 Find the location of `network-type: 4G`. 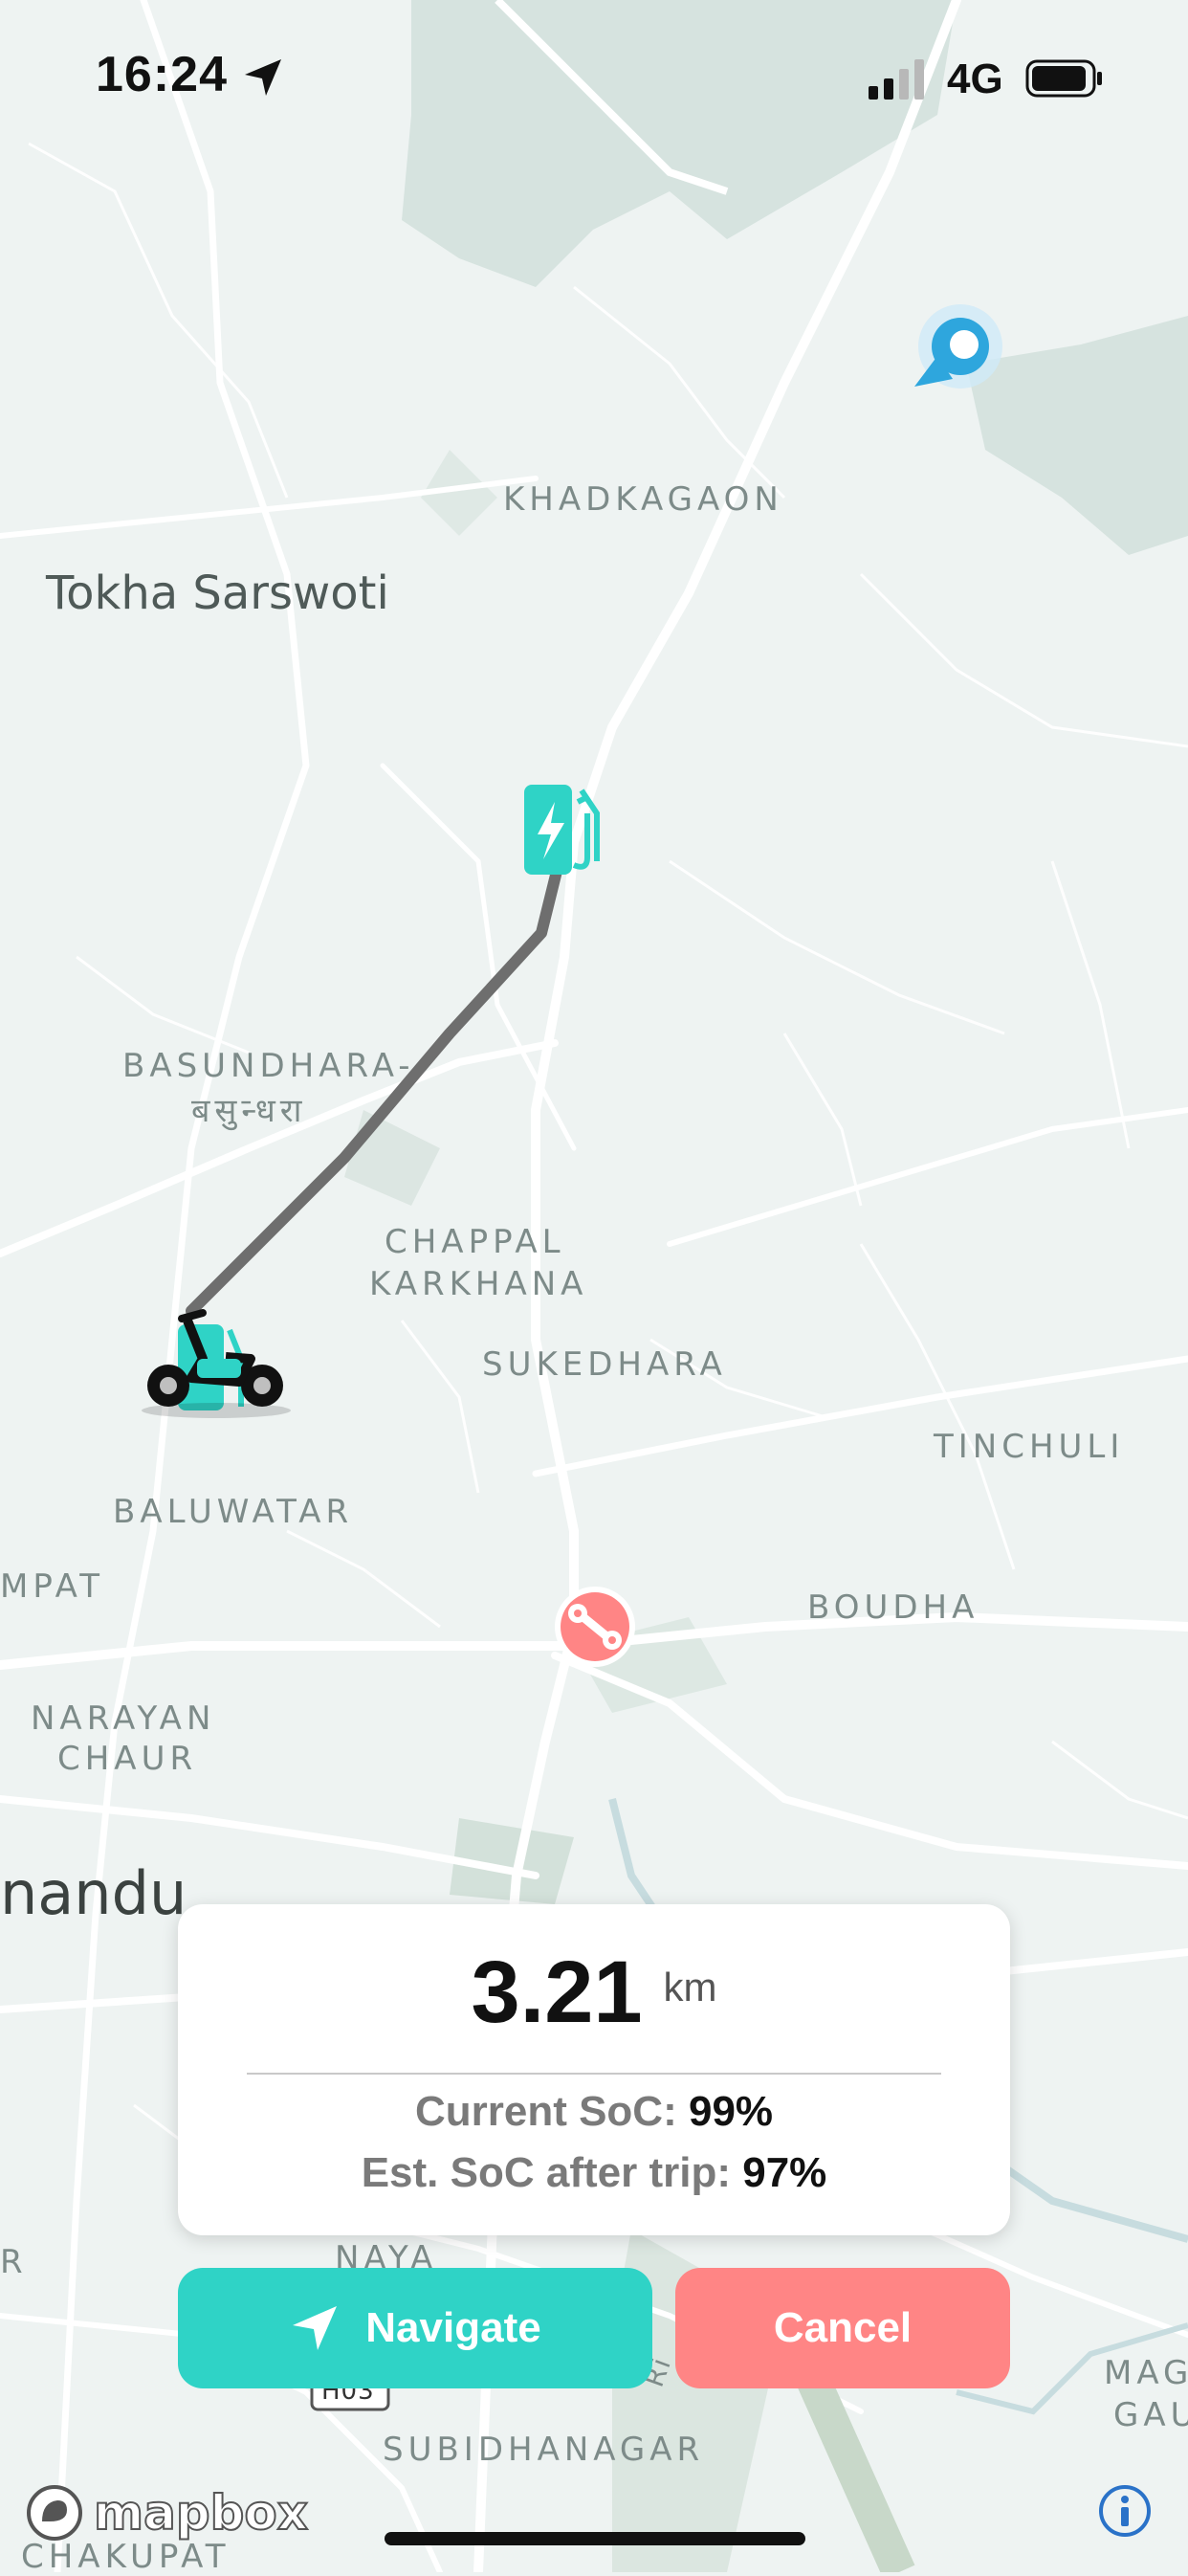

network-type: 4G is located at coordinates (975, 79).